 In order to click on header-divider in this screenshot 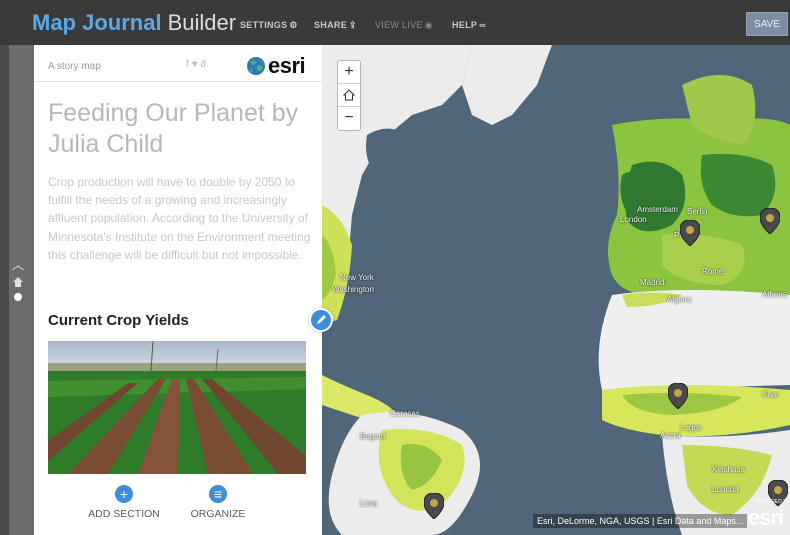, I will do `click(178, 81)`.